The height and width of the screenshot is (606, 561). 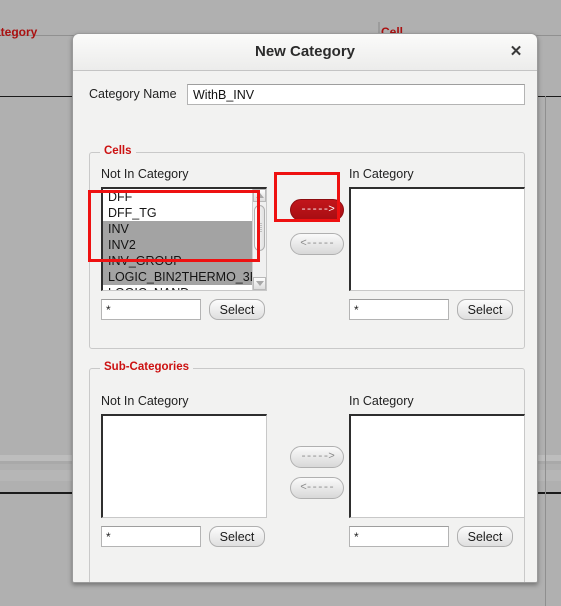 What do you see at coordinates (177, 245) in the screenshot?
I see `list-item: INV2` at bounding box center [177, 245].